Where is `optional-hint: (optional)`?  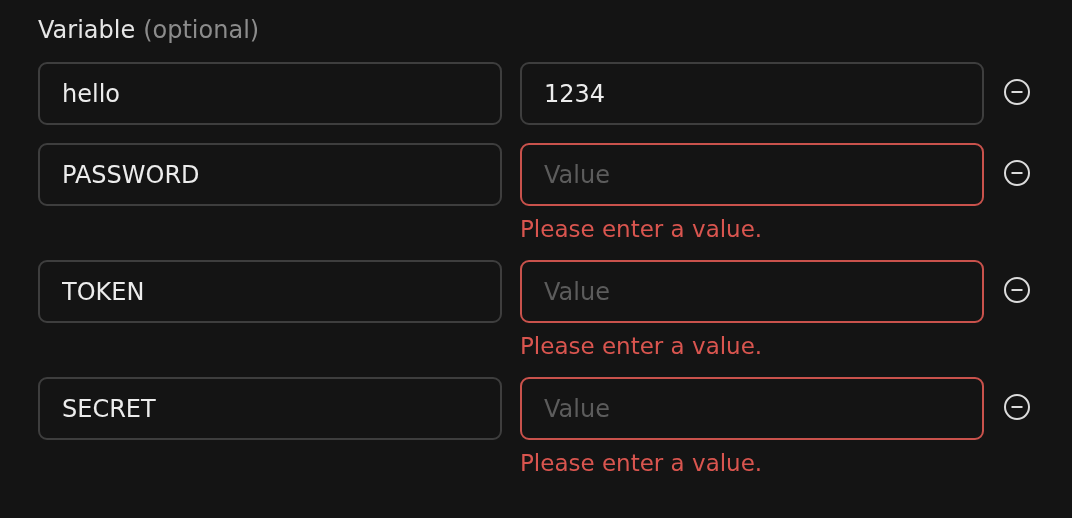
optional-hint: (optional) is located at coordinates (201, 30).